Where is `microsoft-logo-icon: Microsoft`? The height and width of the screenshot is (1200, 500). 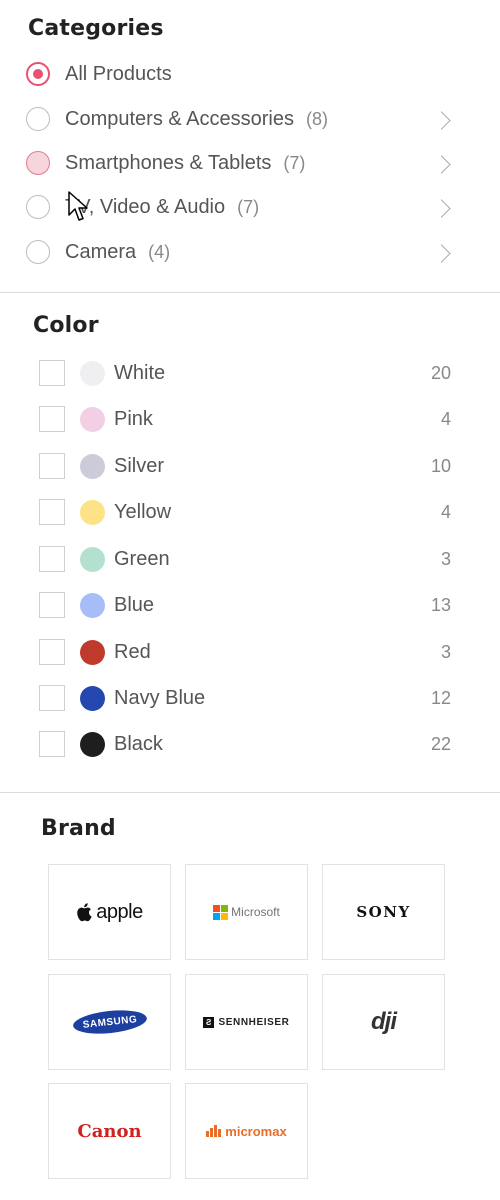 microsoft-logo-icon: Microsoft is located at coordinates (246, 912).